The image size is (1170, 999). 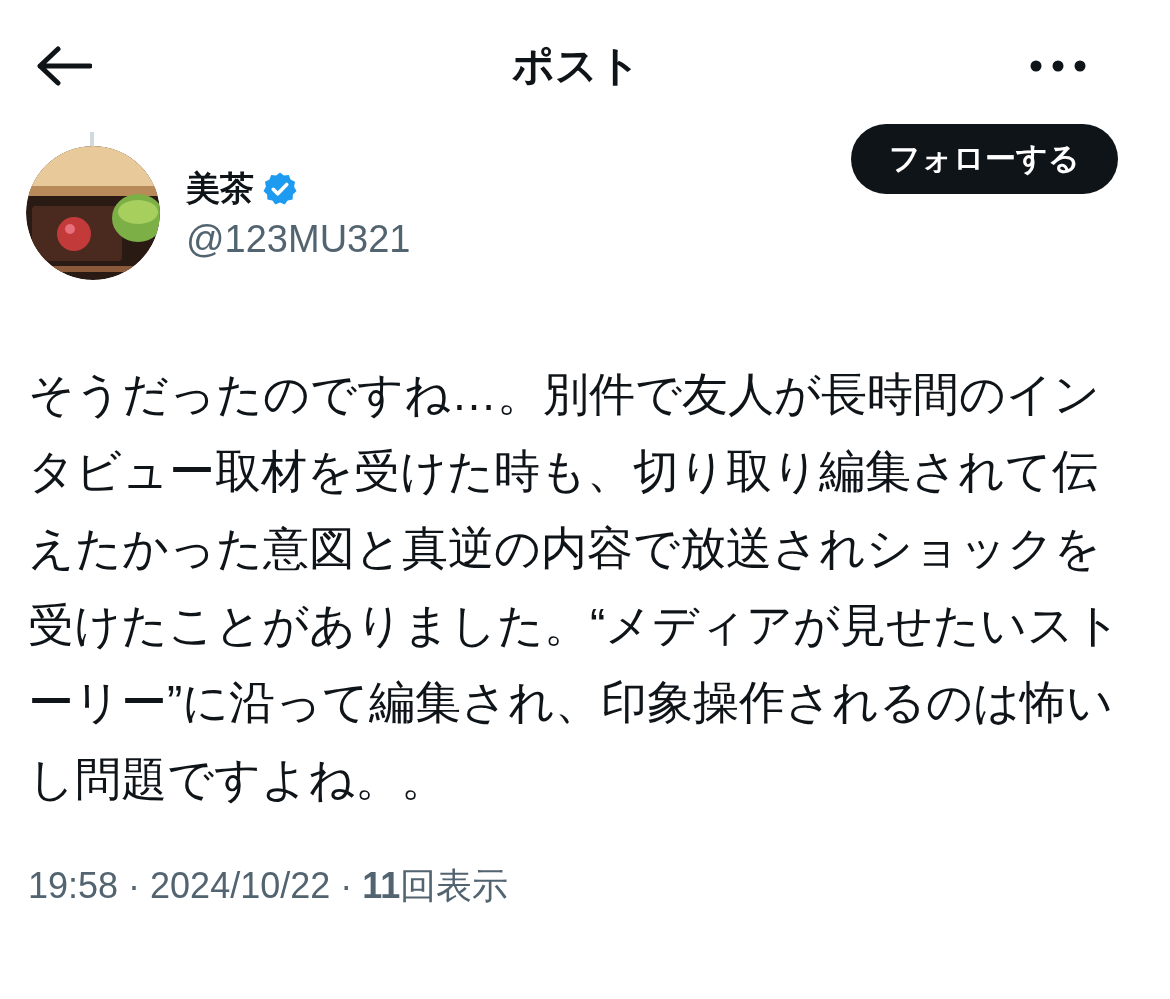 What do you see at coordinates (64, 66) in the screenshot?
I see `back-arrow-icon` at bounding box center [64, 66].